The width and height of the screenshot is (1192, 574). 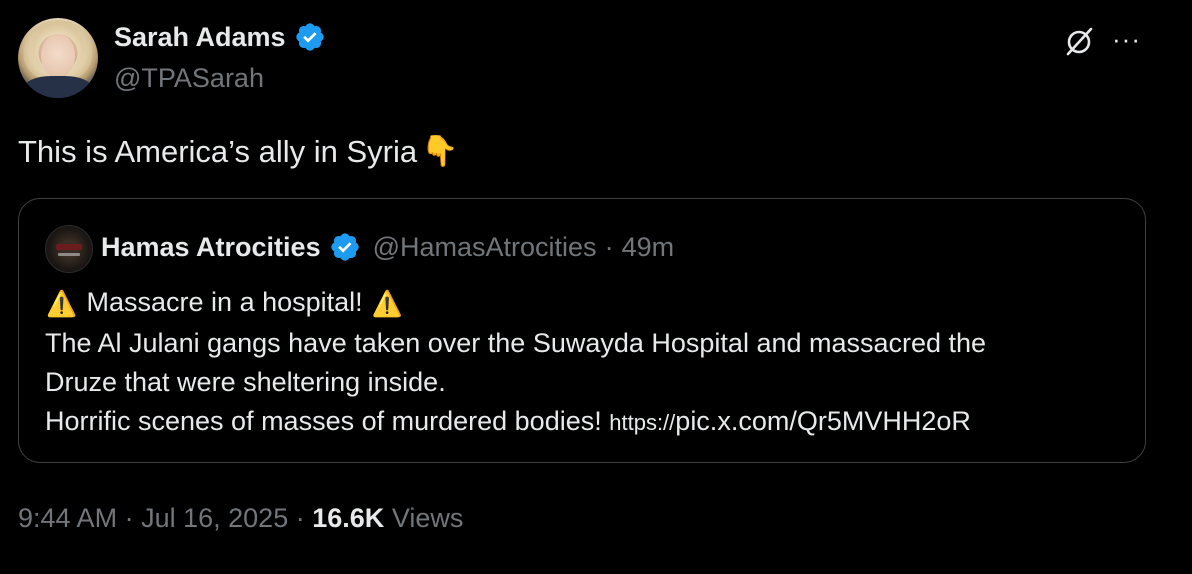 What do you see at coordinates (1126, 39) in the screenshot?
I see `more-icon: ···` at bounding box center [1126, 39].